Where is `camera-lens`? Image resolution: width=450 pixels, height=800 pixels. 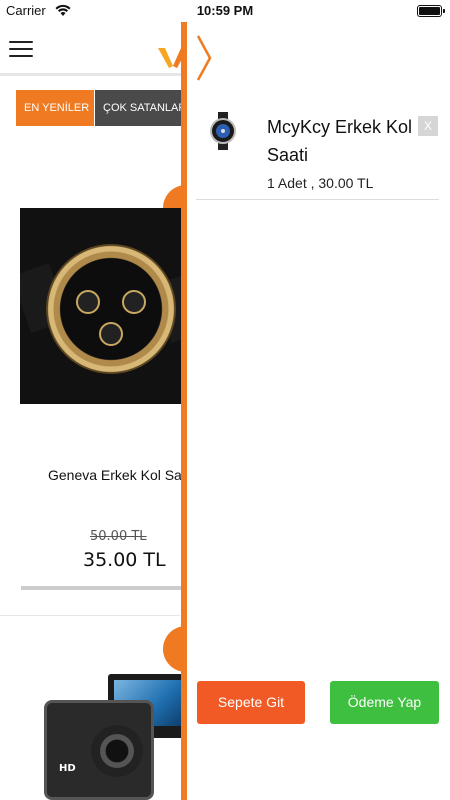
camera-lens is located at coordinates (117, 751).